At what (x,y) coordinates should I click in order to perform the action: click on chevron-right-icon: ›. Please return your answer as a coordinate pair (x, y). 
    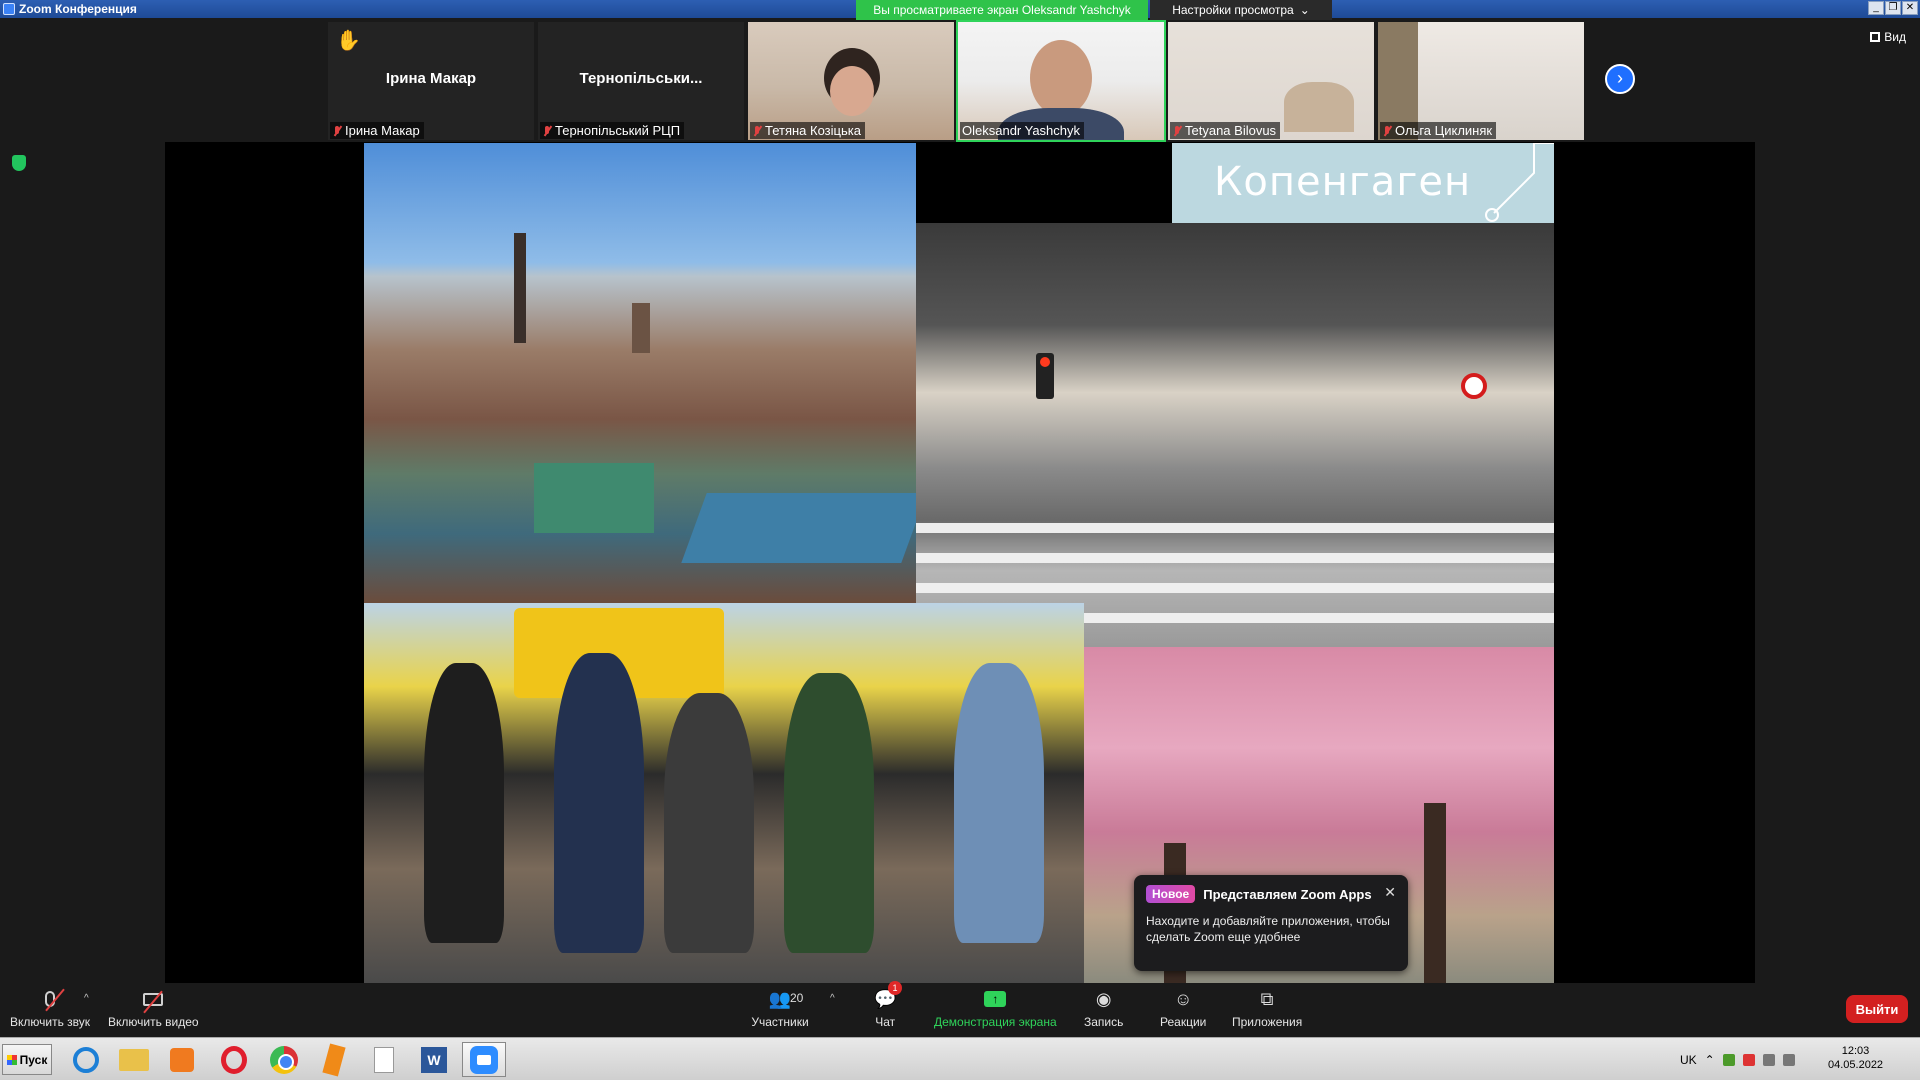
    Looking at the image, I should click on (1620, 78).